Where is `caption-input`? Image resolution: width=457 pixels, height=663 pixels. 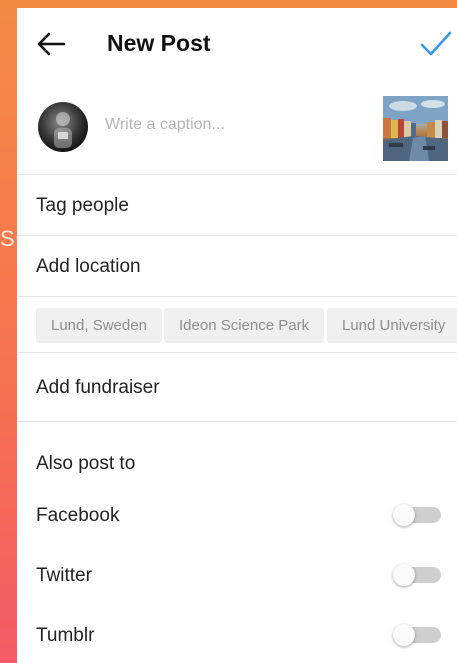 caption-input is located at coordinates (235, 125).